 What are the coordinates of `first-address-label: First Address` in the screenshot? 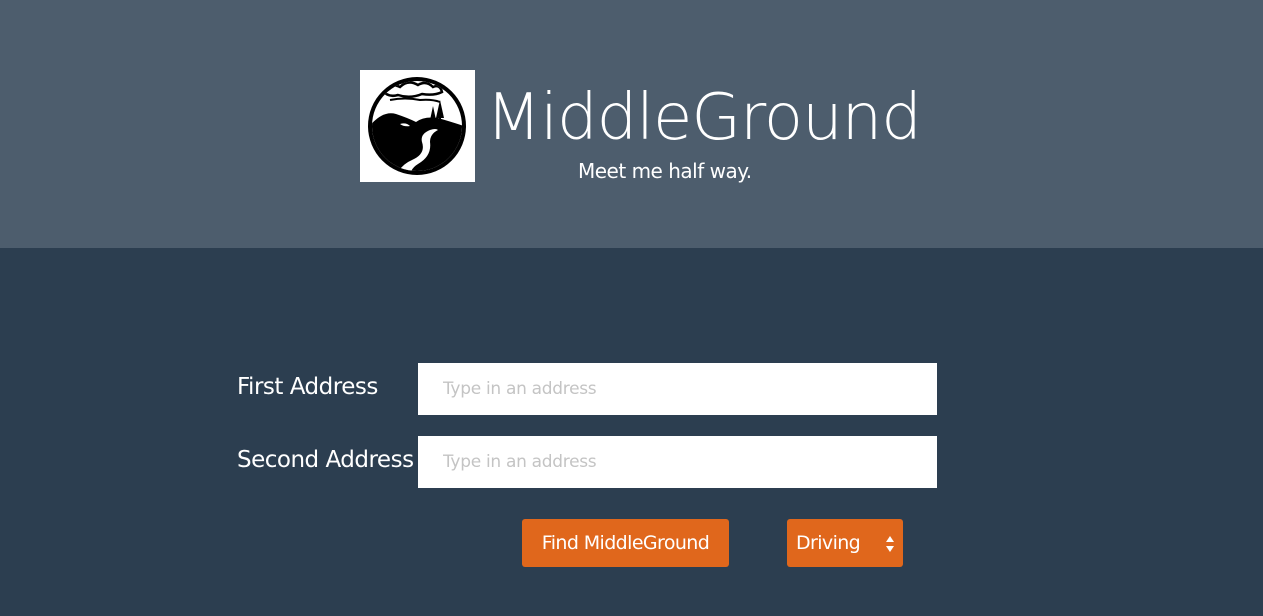 It's located at (307, 387).